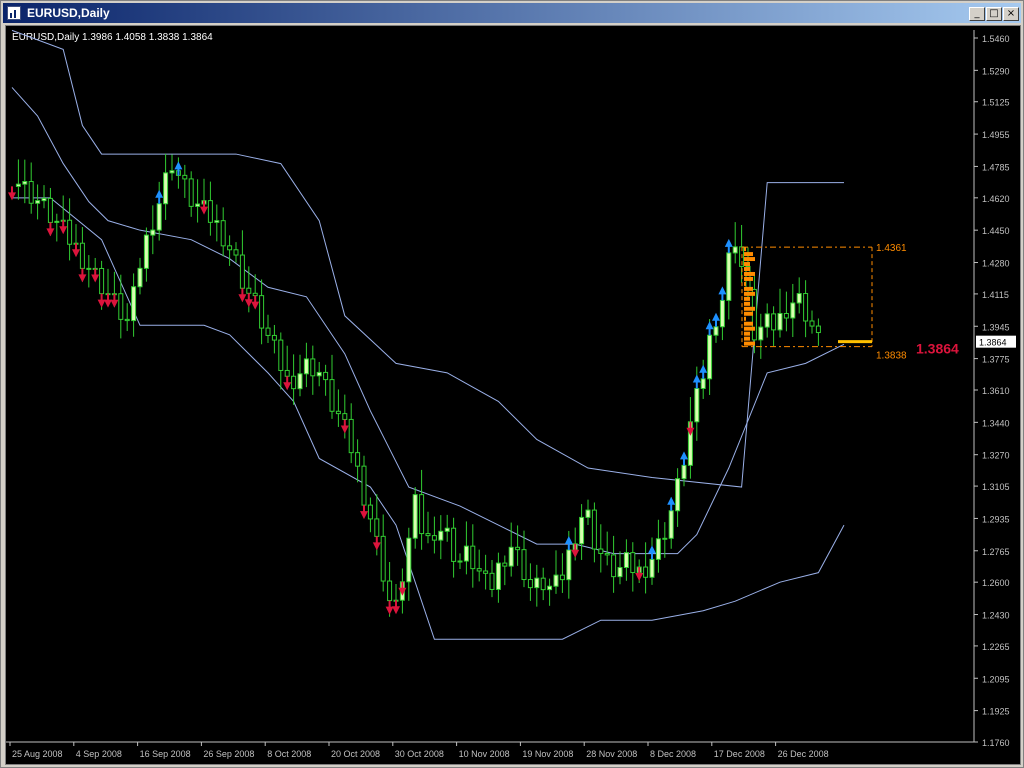 The width and height of the screenshot is (1024, 768). What do you see at coordinates (996, 583) in the screenshot?
I see `y-tick-label: 1.2600` at bounding box center [996, 583].